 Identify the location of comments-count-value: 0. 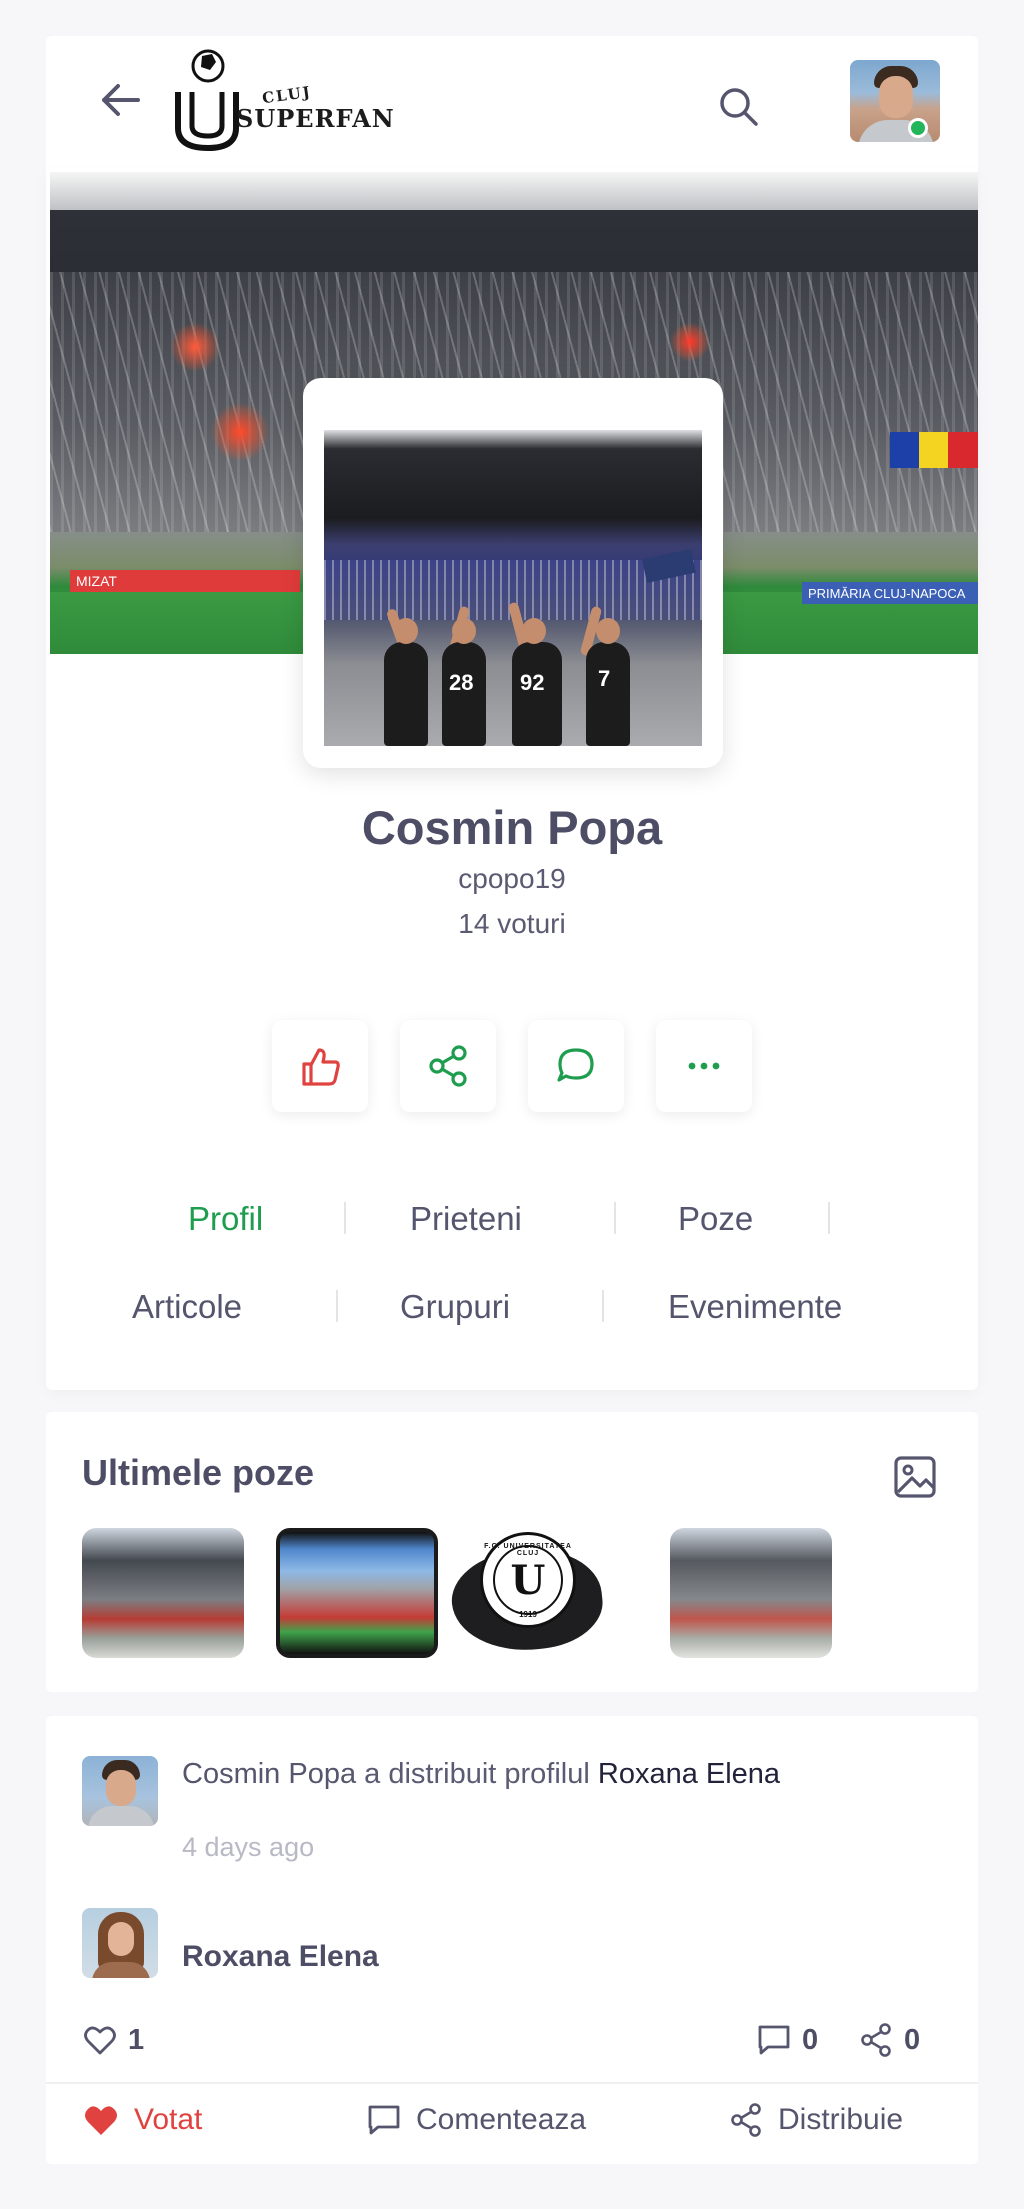
(810, 2039).